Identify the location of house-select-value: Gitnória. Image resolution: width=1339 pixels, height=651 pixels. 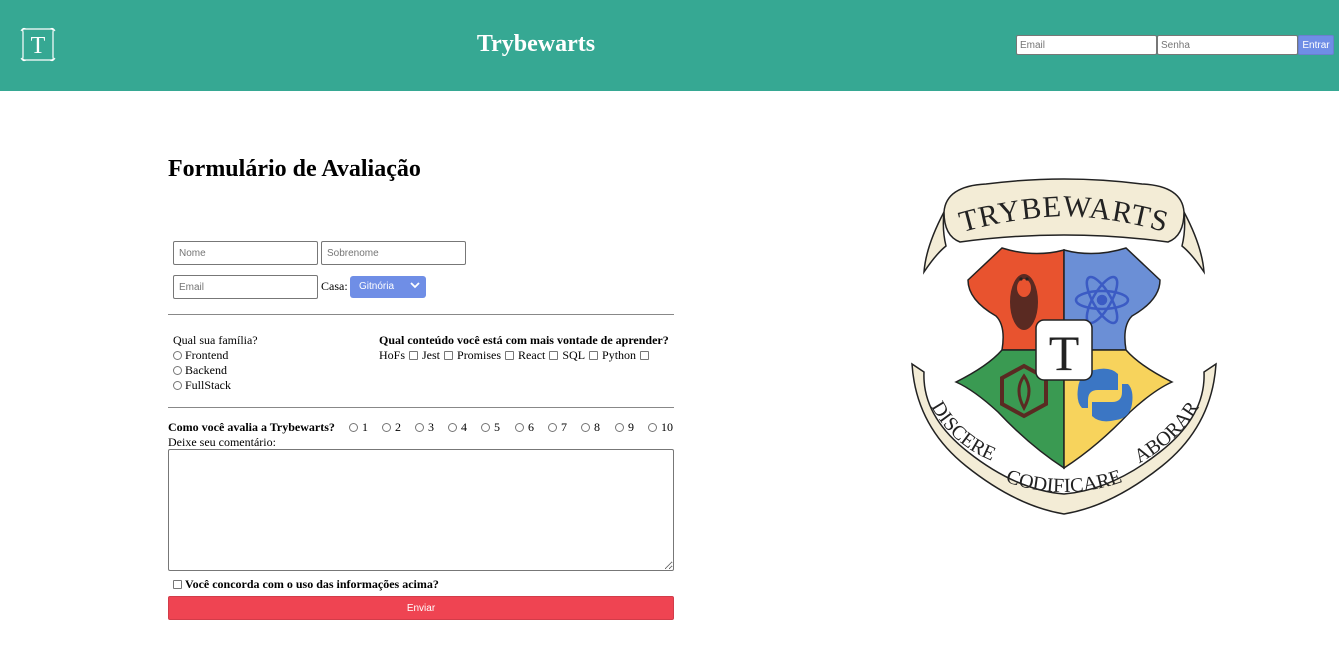
(377, 286).